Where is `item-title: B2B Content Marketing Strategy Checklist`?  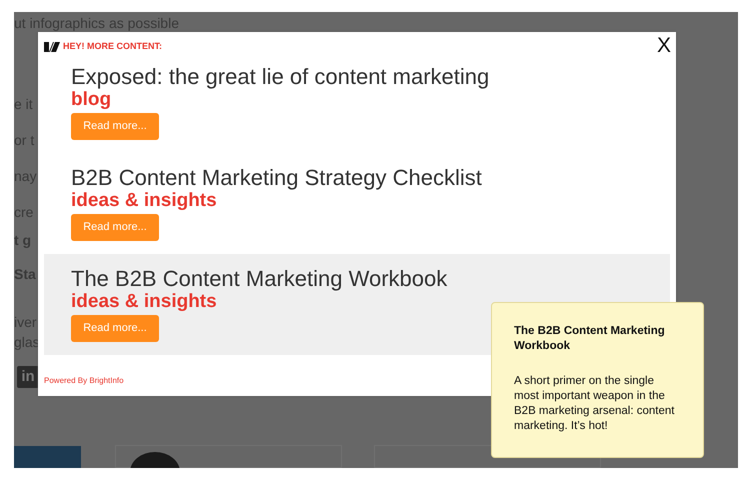
item-title: B2B Content Marketing Strategy Checklist is located at coordinates (277, 178).